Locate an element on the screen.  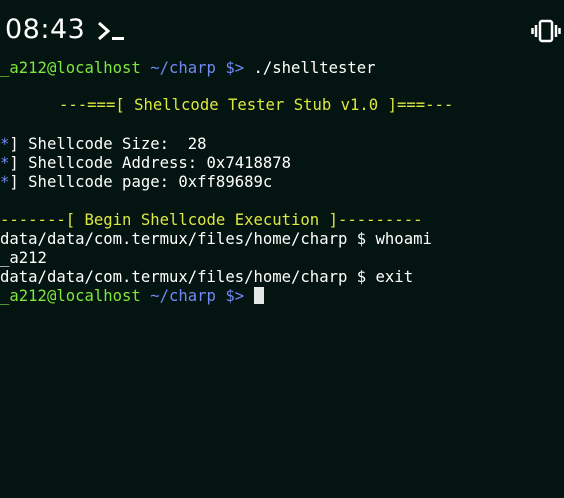
info-line-3: *] Shellcode page: 0xff89689c is located at coordinates (136, 182).